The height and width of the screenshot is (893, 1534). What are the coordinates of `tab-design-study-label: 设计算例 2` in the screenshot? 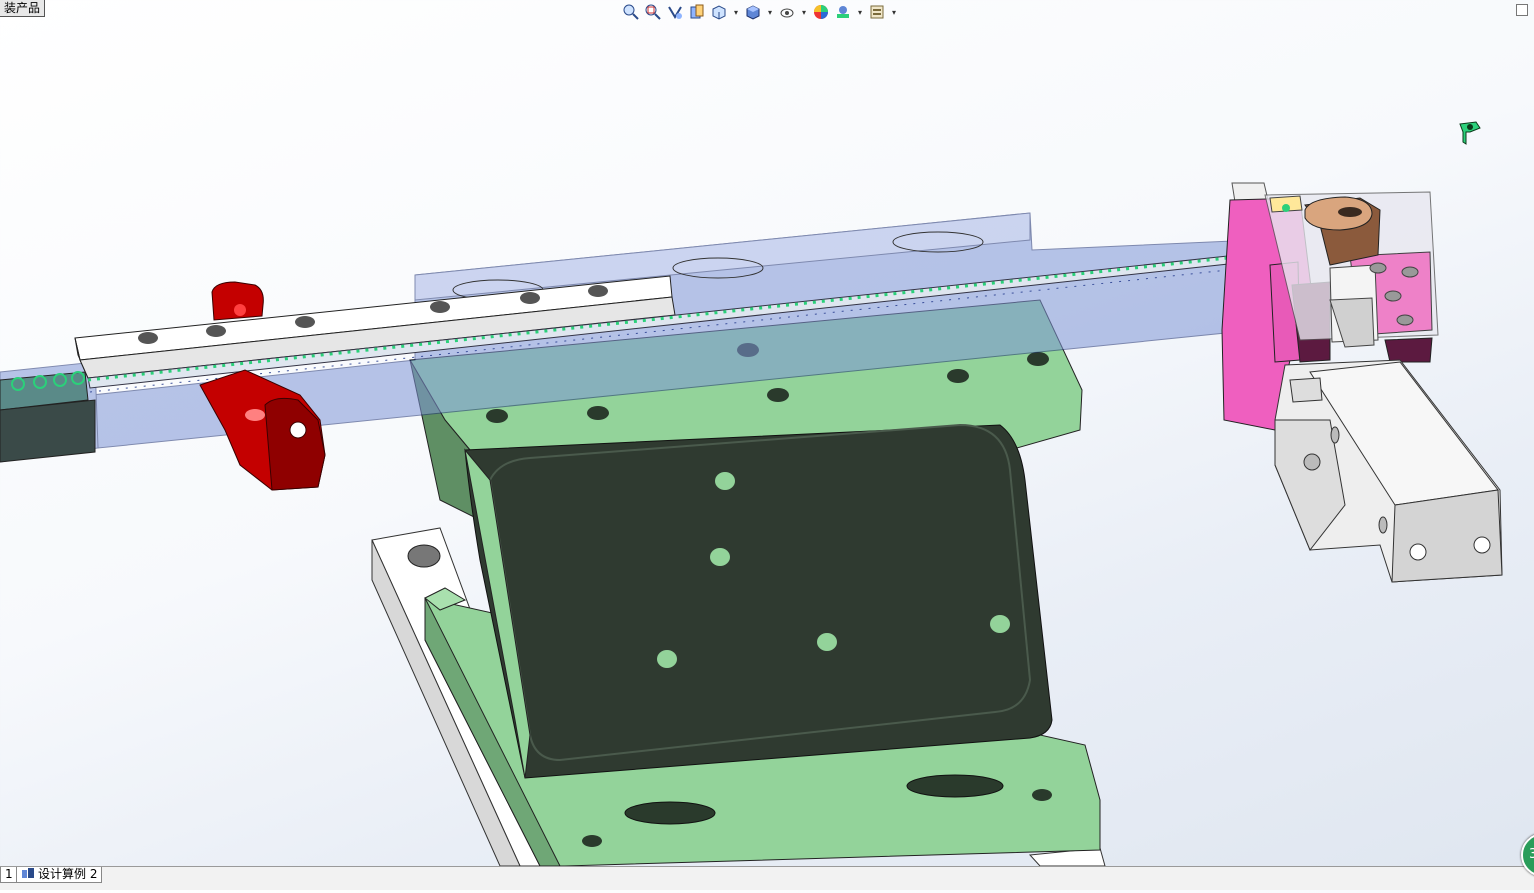 It's located at (68, 874).